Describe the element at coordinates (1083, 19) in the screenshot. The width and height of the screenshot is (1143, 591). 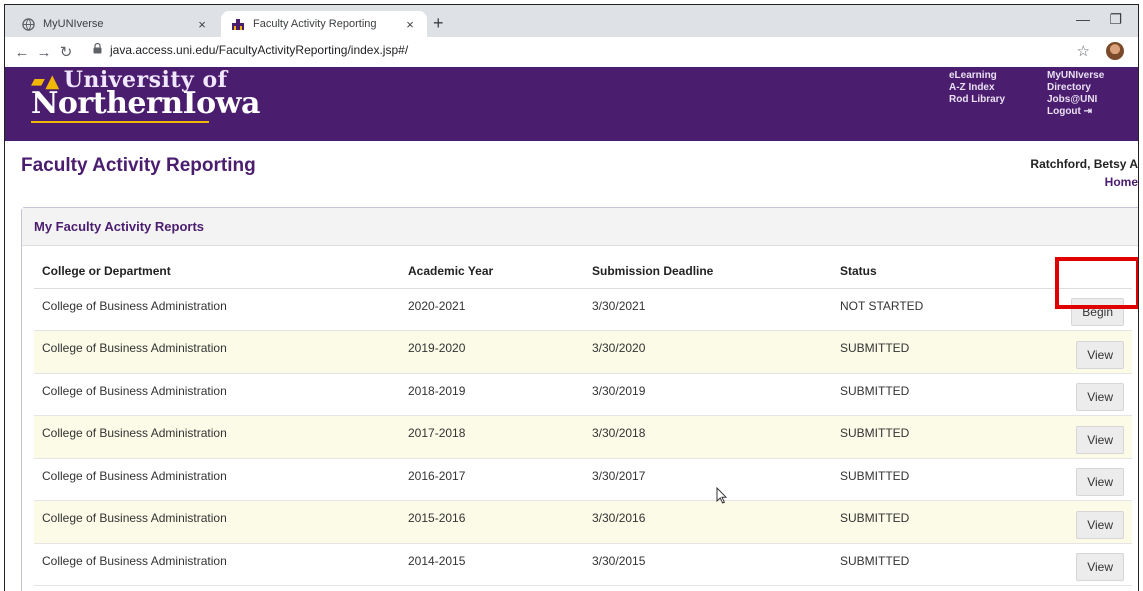
I see `minimize-icon: —` at that location.